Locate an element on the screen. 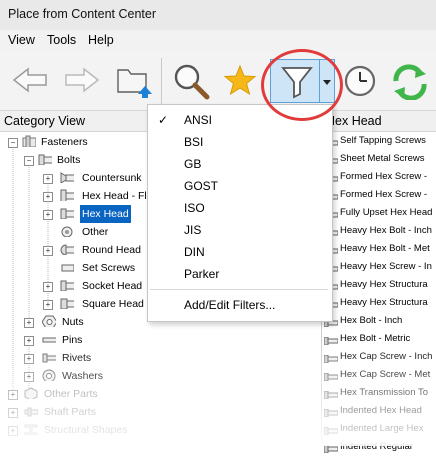  filter-icon is located at coordinates (297, 83).